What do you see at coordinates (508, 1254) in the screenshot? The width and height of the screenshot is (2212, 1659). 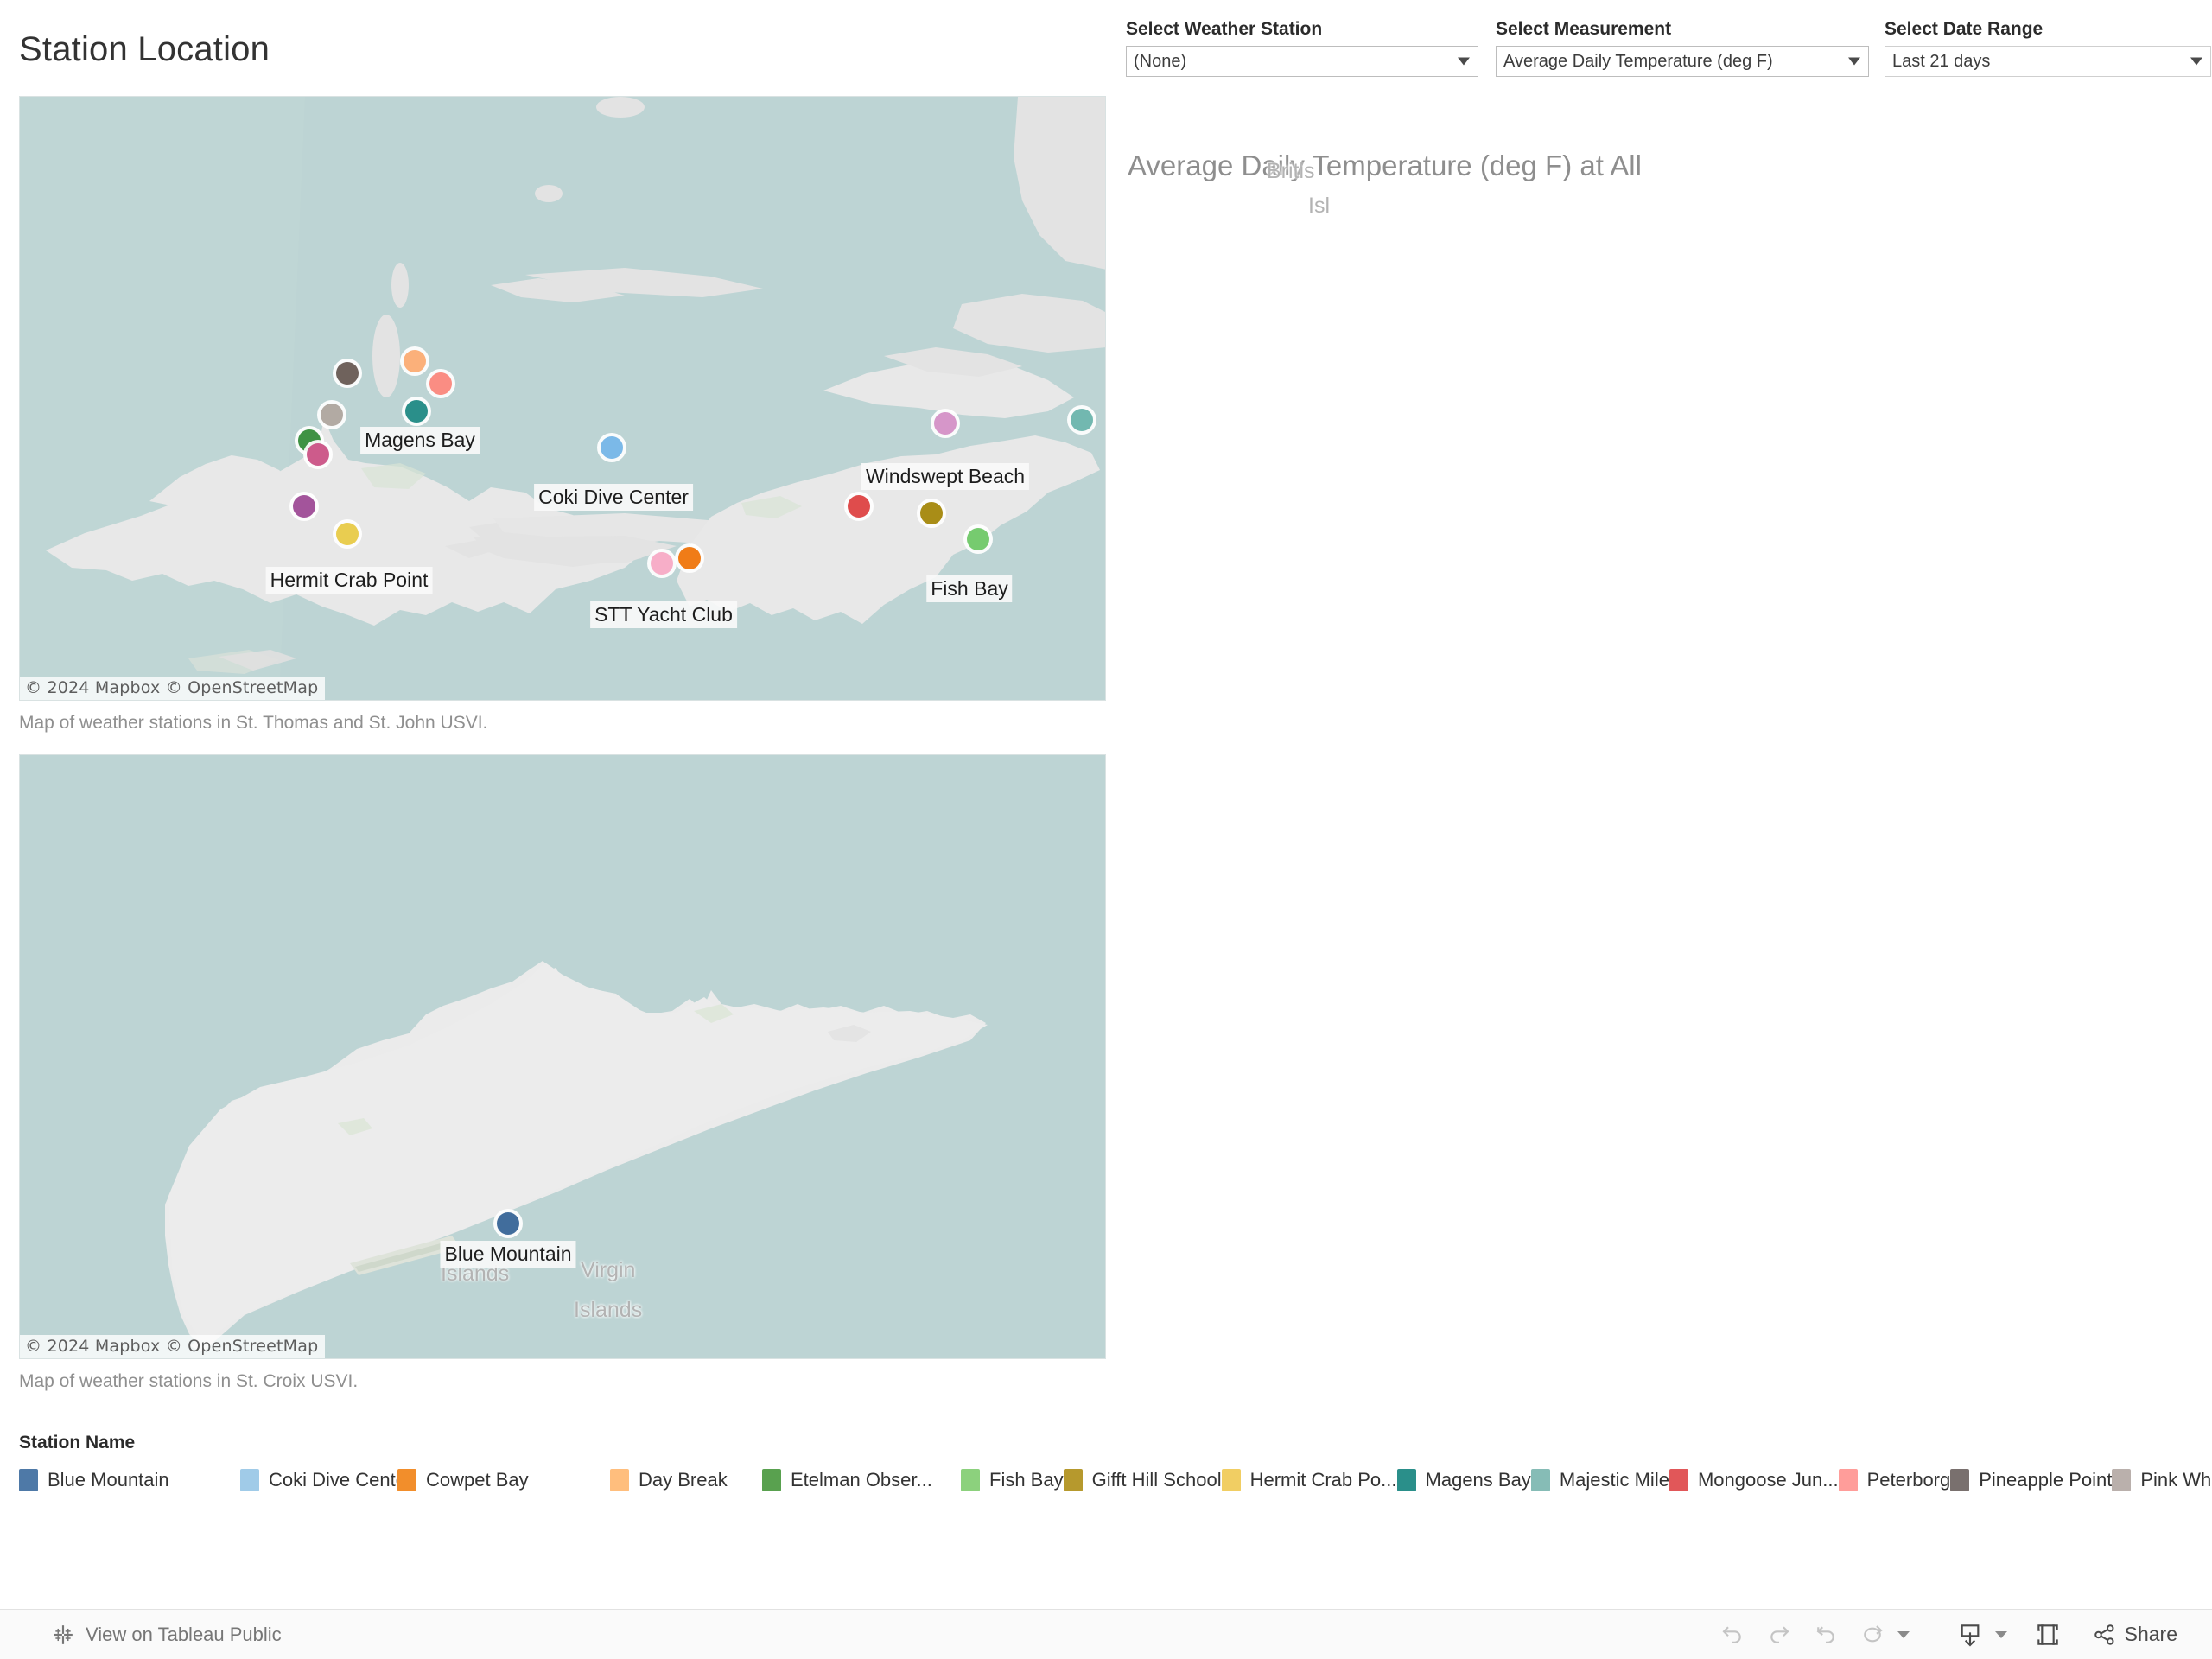 I see `station-label: Blue Mountain` at bounding box center [508, 1254].